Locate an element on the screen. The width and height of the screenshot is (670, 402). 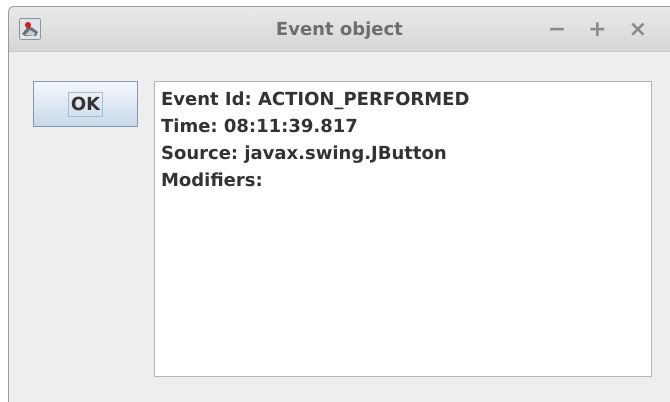
window-control: − is located at coordinates (557, 29).